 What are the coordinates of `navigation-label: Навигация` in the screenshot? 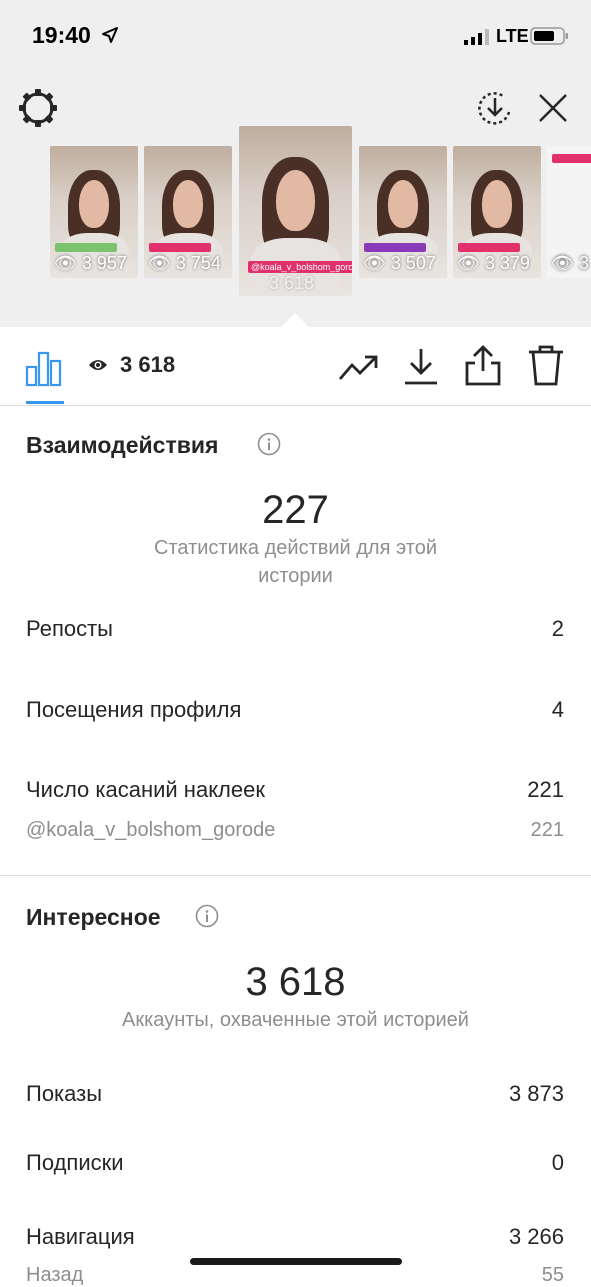 It's located at (80, 1236).